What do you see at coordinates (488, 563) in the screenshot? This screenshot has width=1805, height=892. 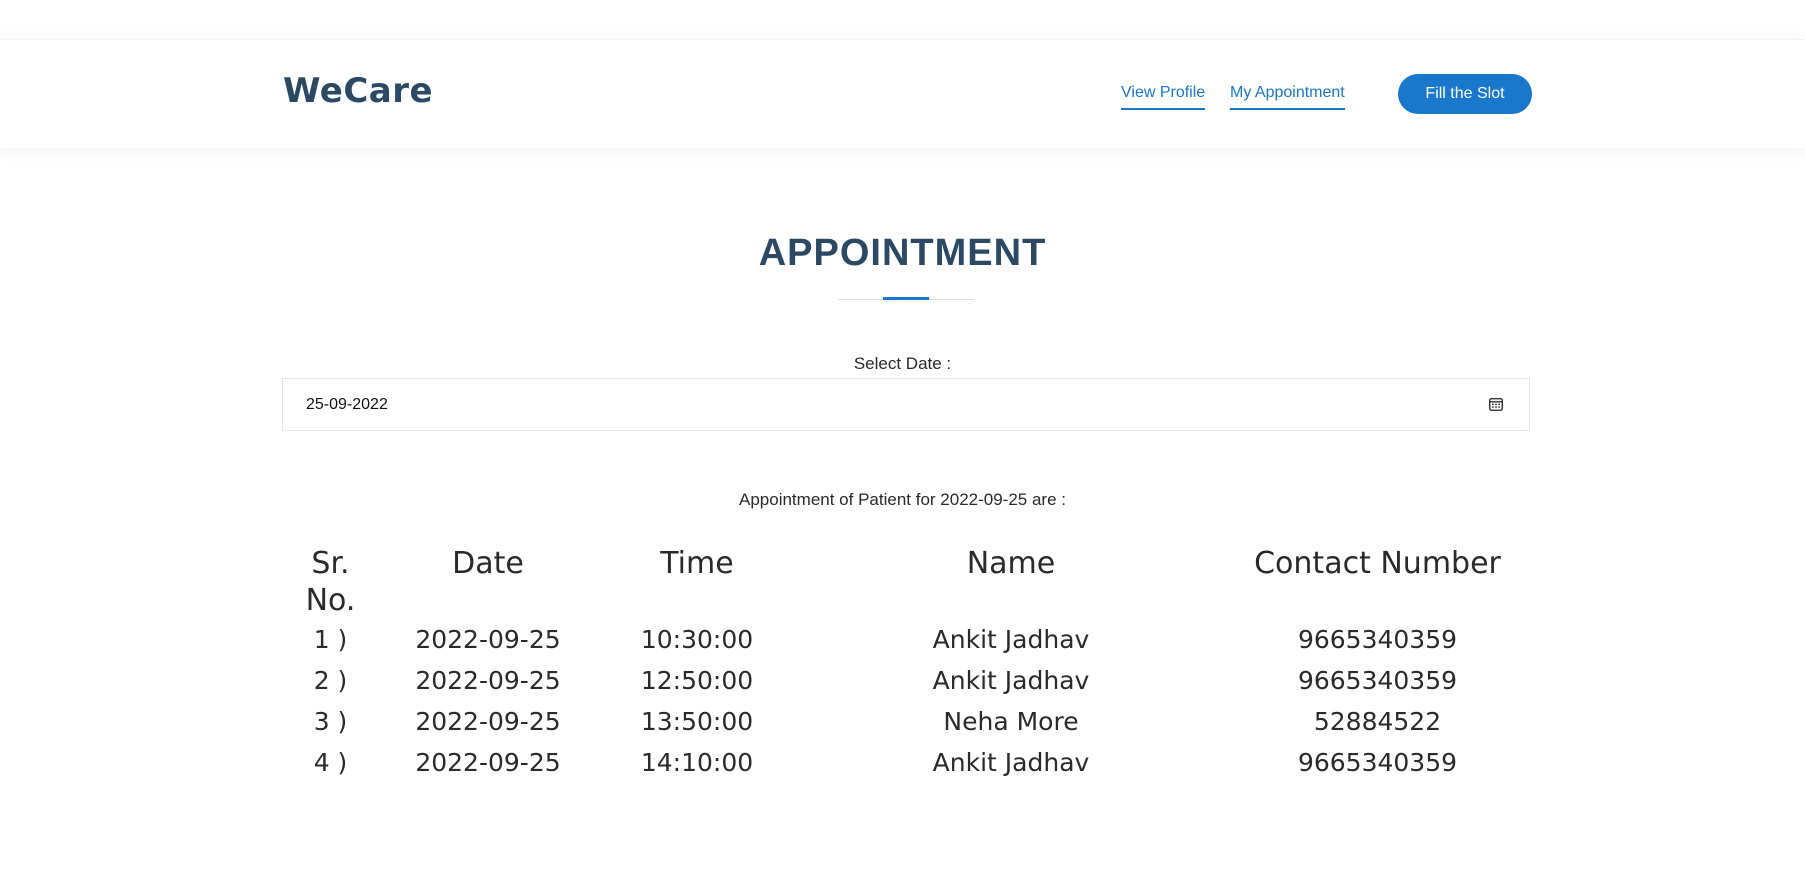 I see `column-header-date: Date` at bounding box center [488, 563].